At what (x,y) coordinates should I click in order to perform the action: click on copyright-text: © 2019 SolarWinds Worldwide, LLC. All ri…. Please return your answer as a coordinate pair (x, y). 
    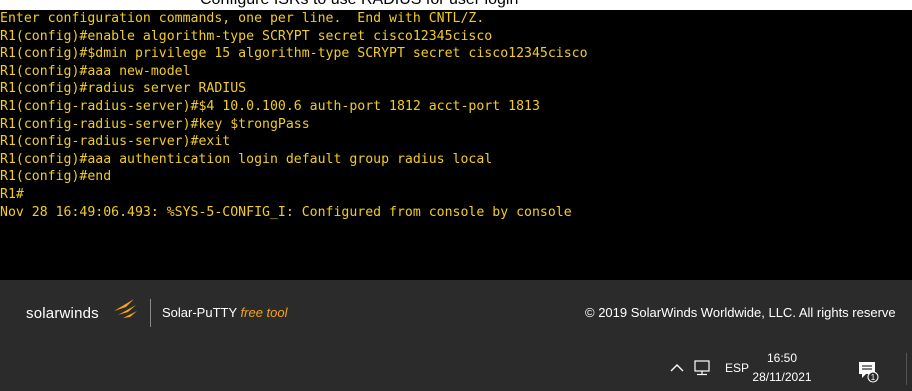
    Looking at the image, I should click on (740, 312).